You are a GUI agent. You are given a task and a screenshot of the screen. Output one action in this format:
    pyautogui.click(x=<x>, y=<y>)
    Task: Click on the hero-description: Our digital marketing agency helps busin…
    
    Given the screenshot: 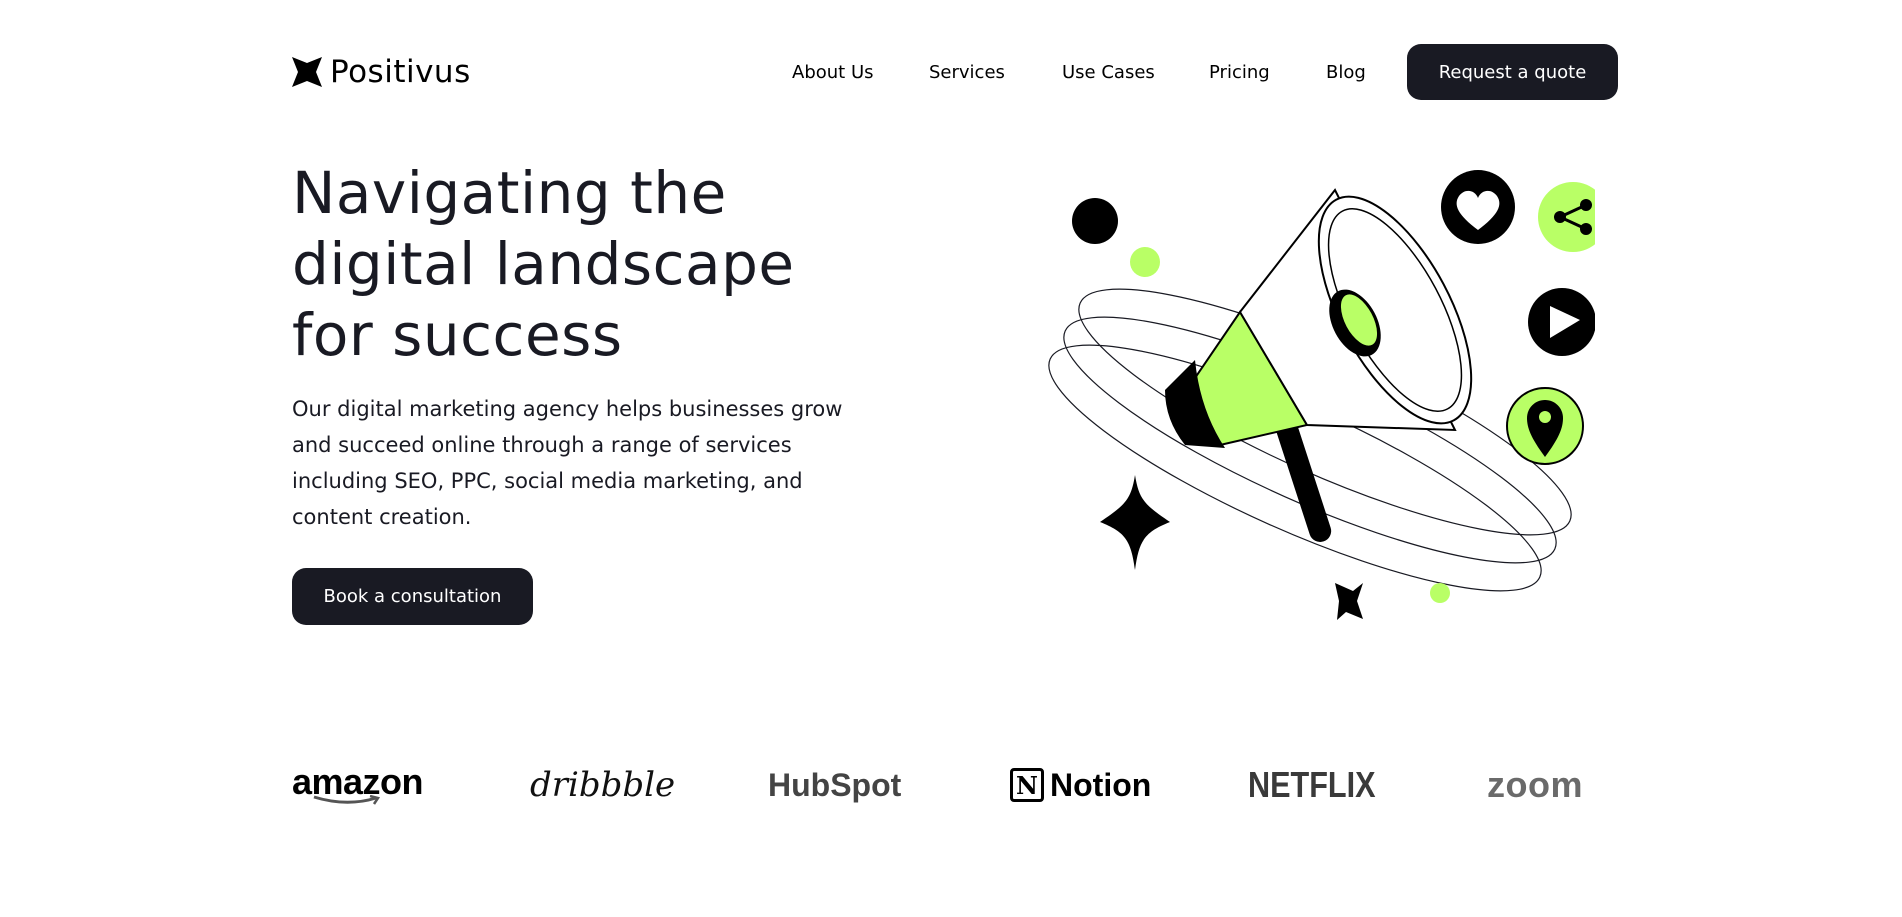 What is the action you would take?
    pyautogui.click(x=567, y=463)
    